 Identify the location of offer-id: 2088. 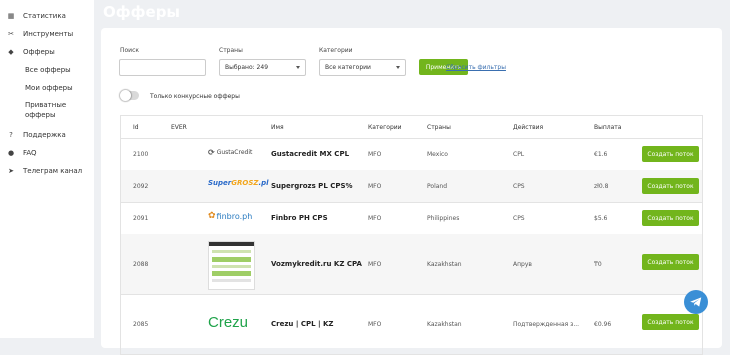
(141, 264).